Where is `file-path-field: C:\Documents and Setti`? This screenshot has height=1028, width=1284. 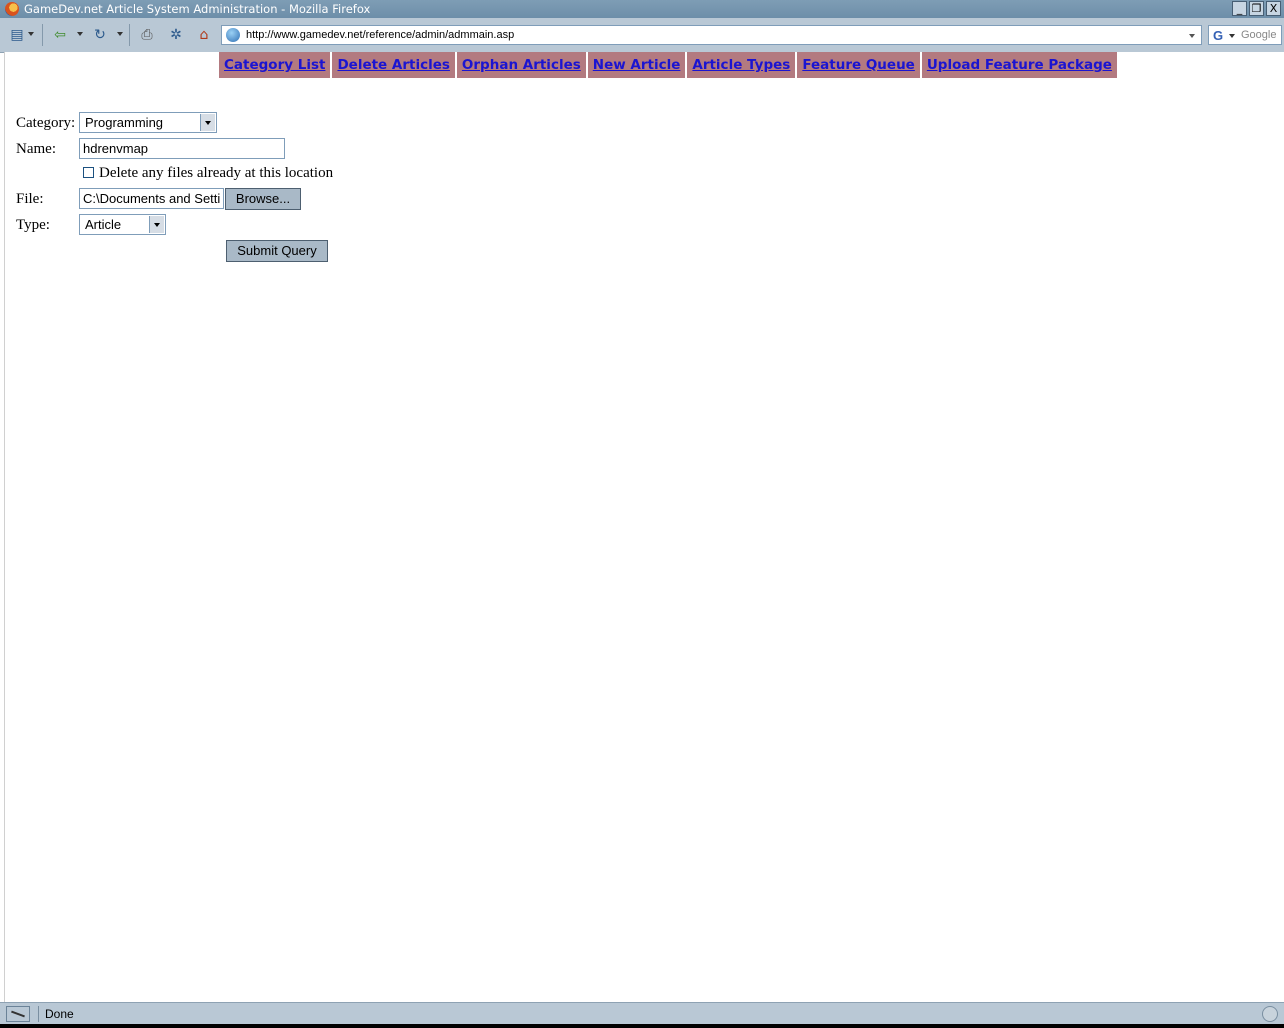
file-path-field: C:\Documents and Setti is located at coordinates (151, 198).